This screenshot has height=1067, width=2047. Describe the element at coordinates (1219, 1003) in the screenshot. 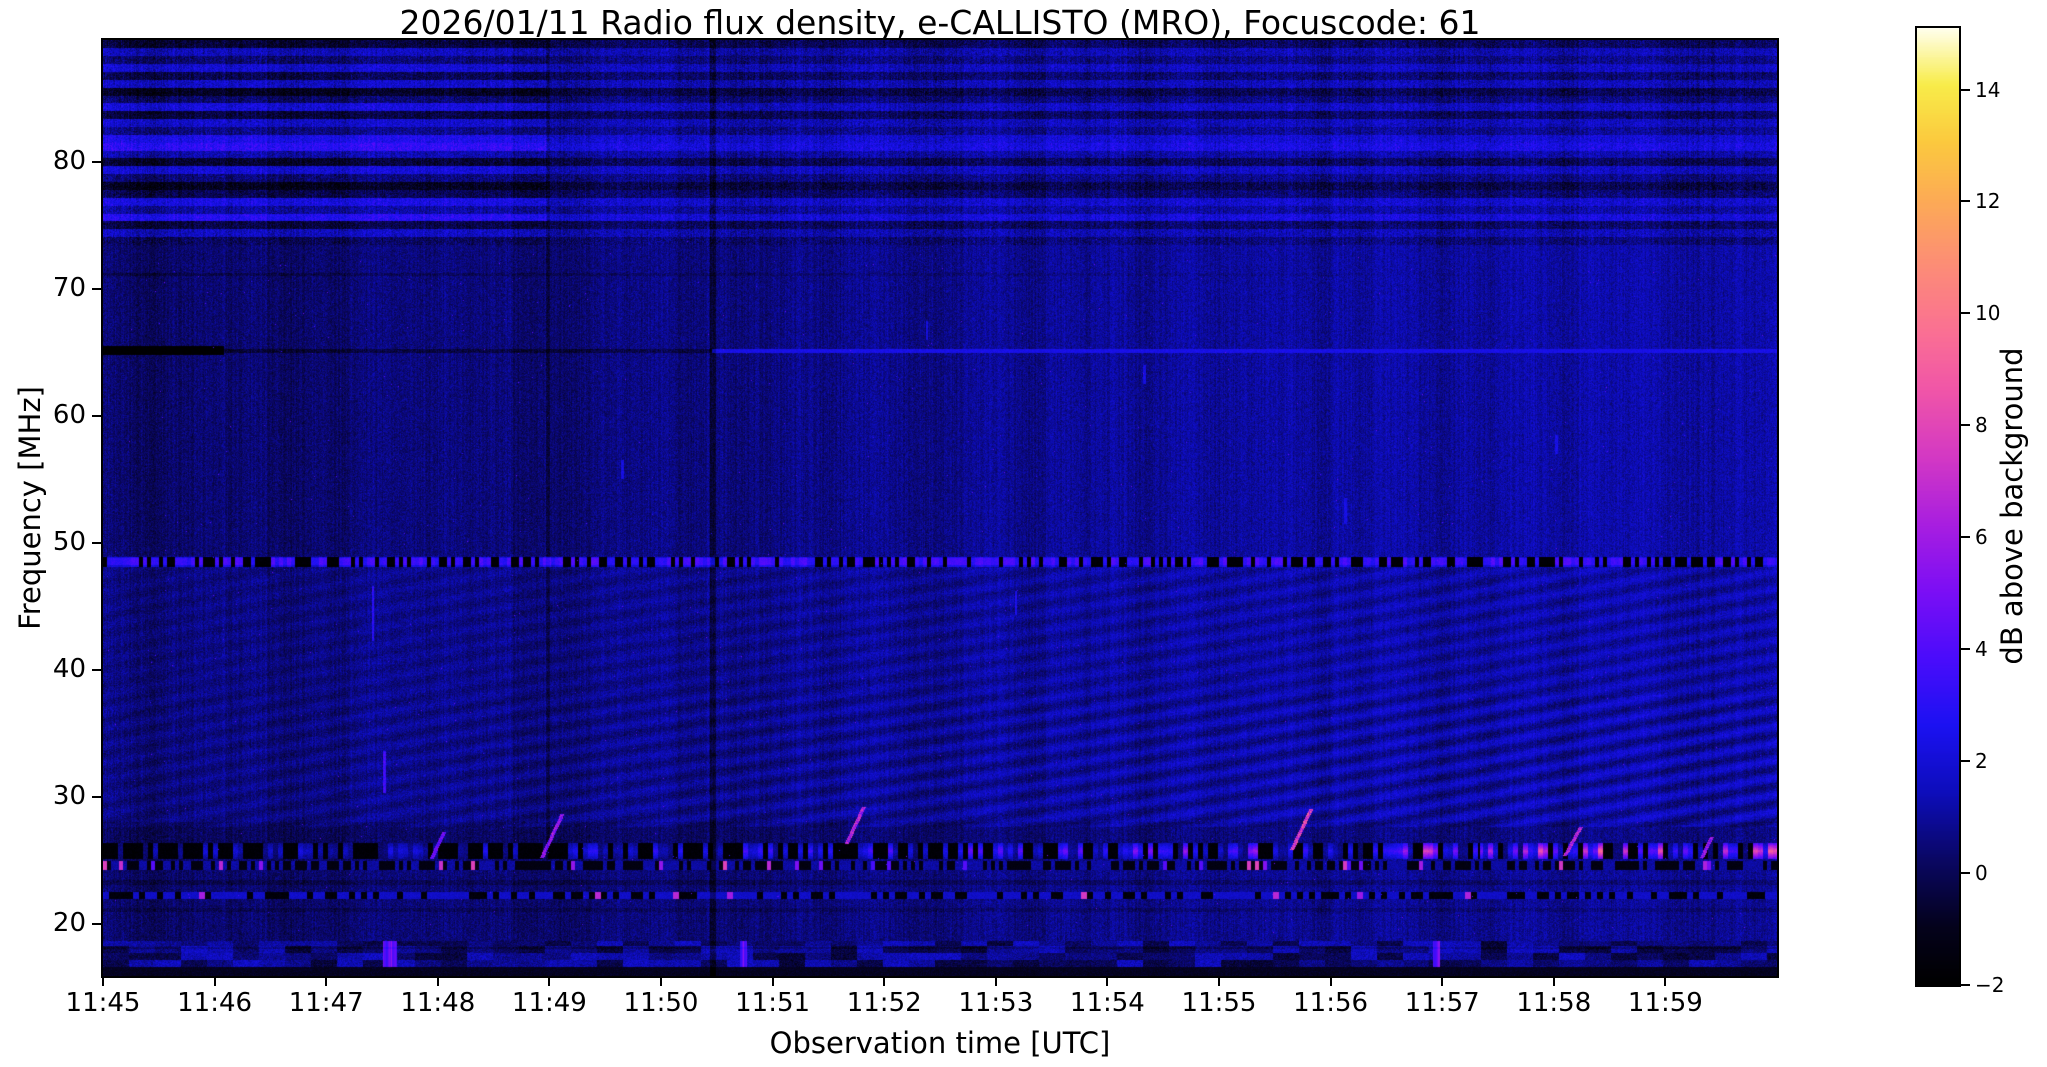

I see `x-tick-label: 11:55` at that location.